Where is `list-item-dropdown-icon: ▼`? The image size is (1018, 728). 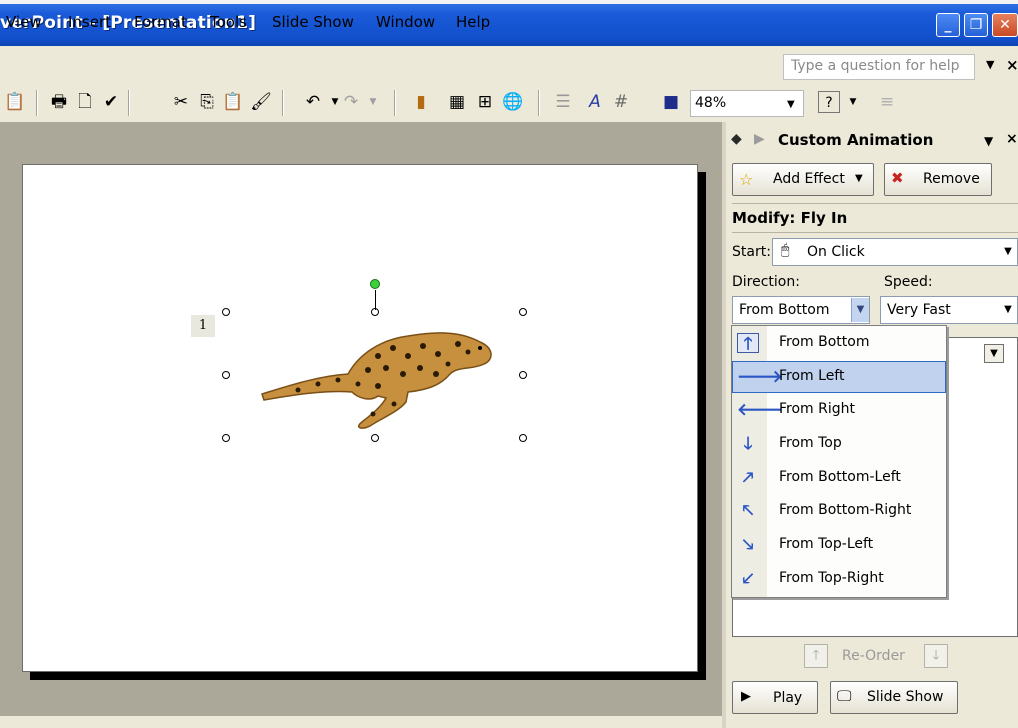
list-item-dropdown-icon: ▼ is located at coordinates (994, 353).